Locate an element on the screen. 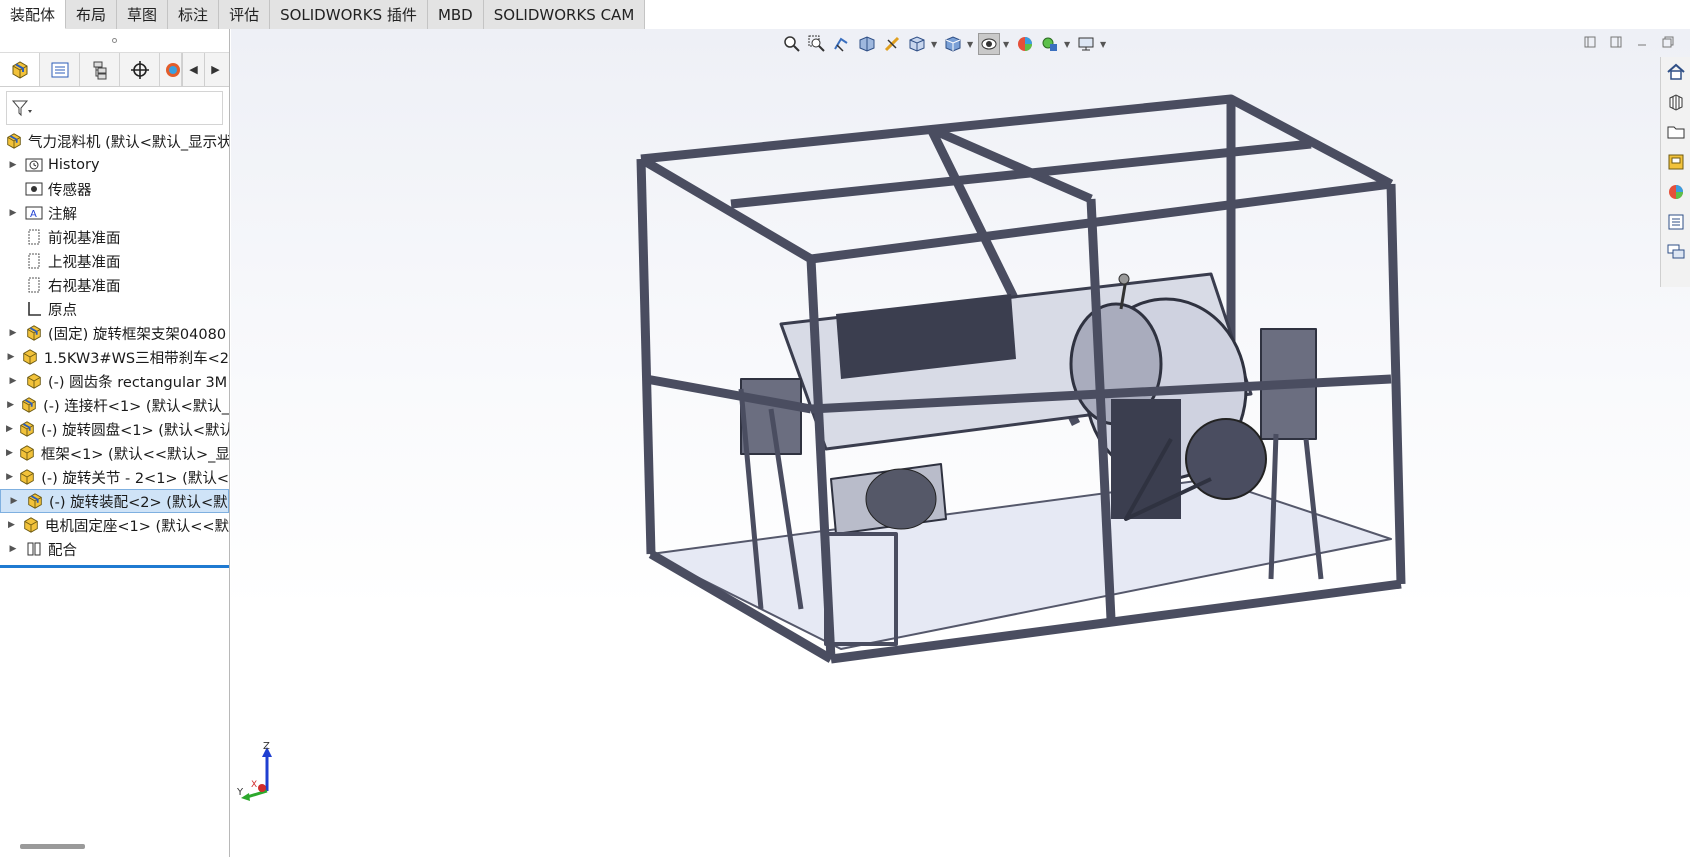 This screenshot has height=857, width=1690. tab-assembly: 装配体 is located at coordinates (33, 14).